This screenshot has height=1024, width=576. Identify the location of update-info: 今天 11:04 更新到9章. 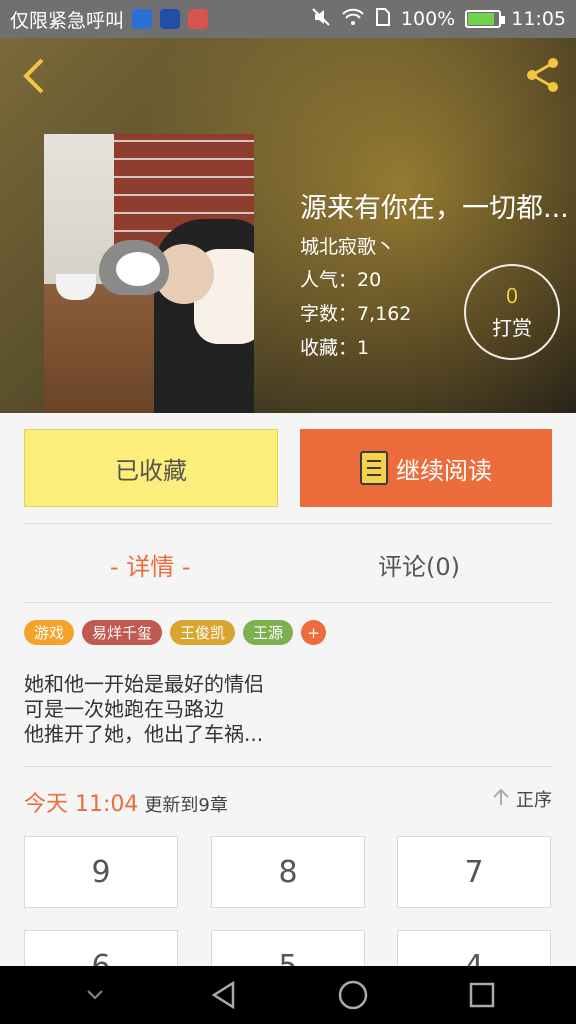
(126, 802).